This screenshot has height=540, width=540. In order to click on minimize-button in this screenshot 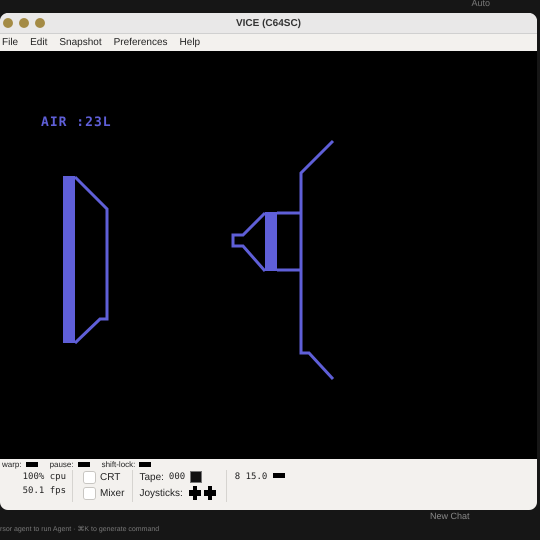, I will do `click(24, 23)`.